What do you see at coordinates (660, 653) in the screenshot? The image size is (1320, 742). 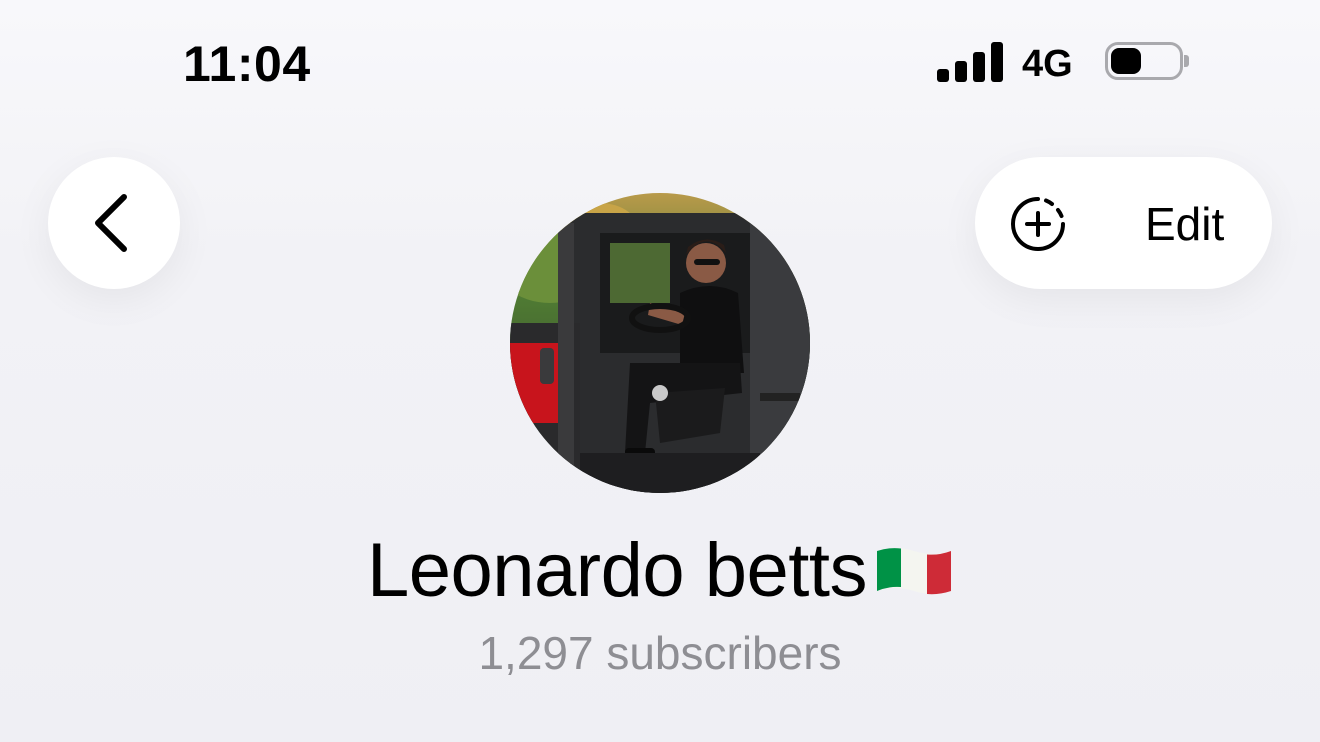 I see `subscriber-count: 1,297 subscribers` at bounding box center [660, 653].